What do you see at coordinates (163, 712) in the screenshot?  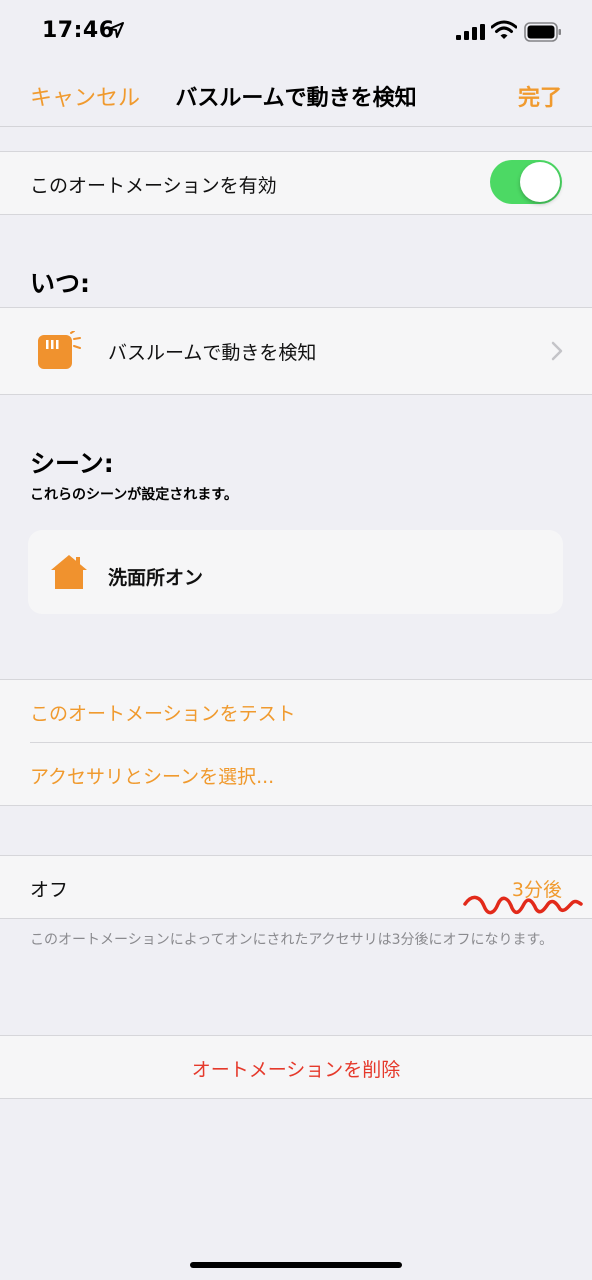 I see `test-automation-button: このオートメーションをテスト` at bounding box center [163, 712].